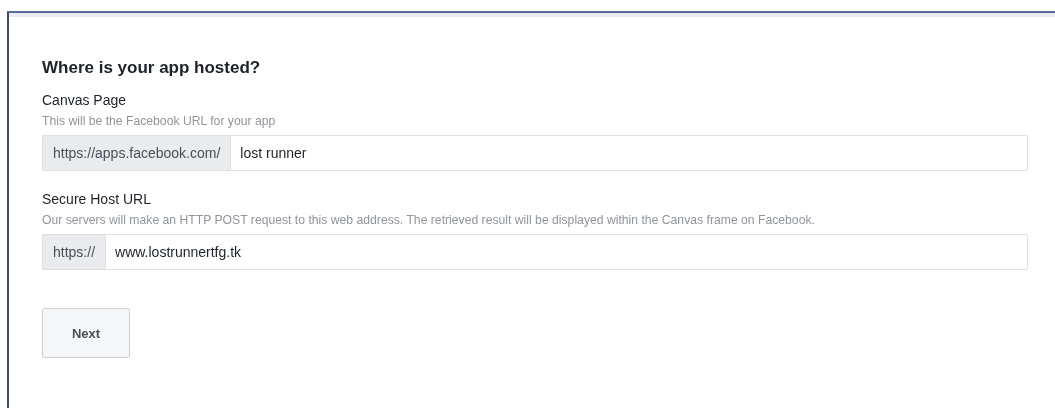  What do you see at coordinates (74, 252) in the screenshot?
I see `url-prefix: https://` at bounding box center [74, 252].